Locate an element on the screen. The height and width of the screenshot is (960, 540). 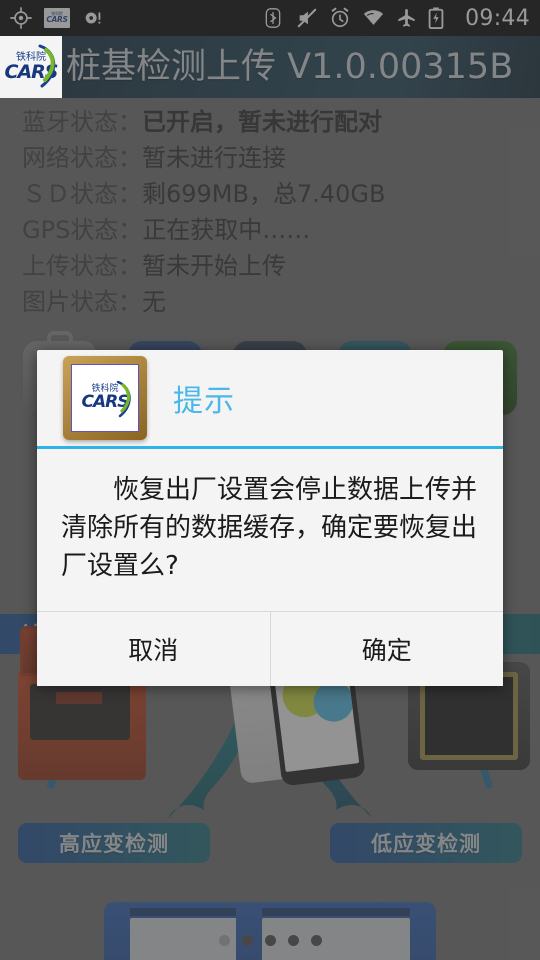
dialog-header: 铁科院 CARS 提示 is located at coordinates (270, 398).